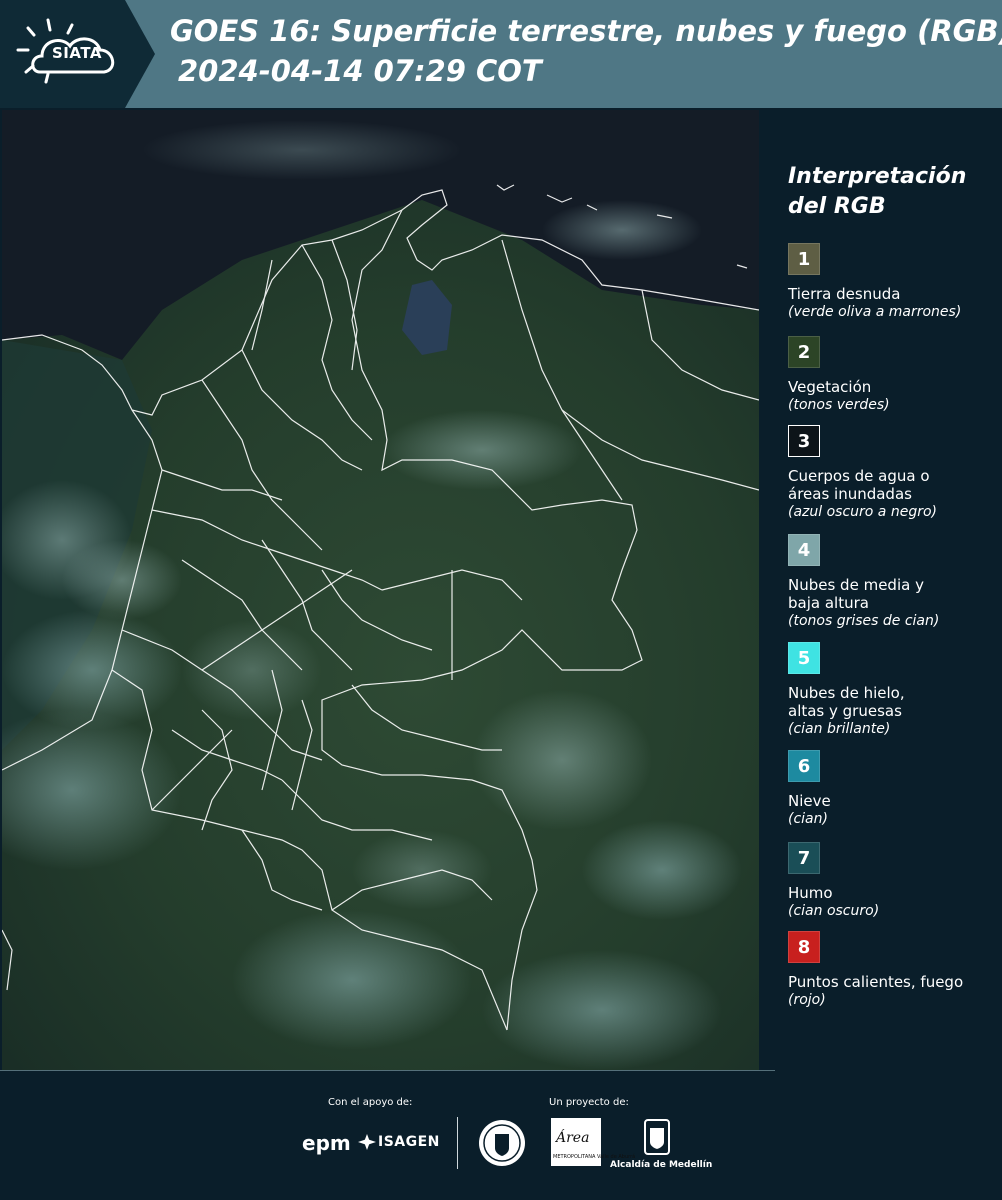  What do you see at coordinates (834, 911) in the screenshot?
I see `legend-item-desc: (cian oscuro)` at bounding box center [834, 911].